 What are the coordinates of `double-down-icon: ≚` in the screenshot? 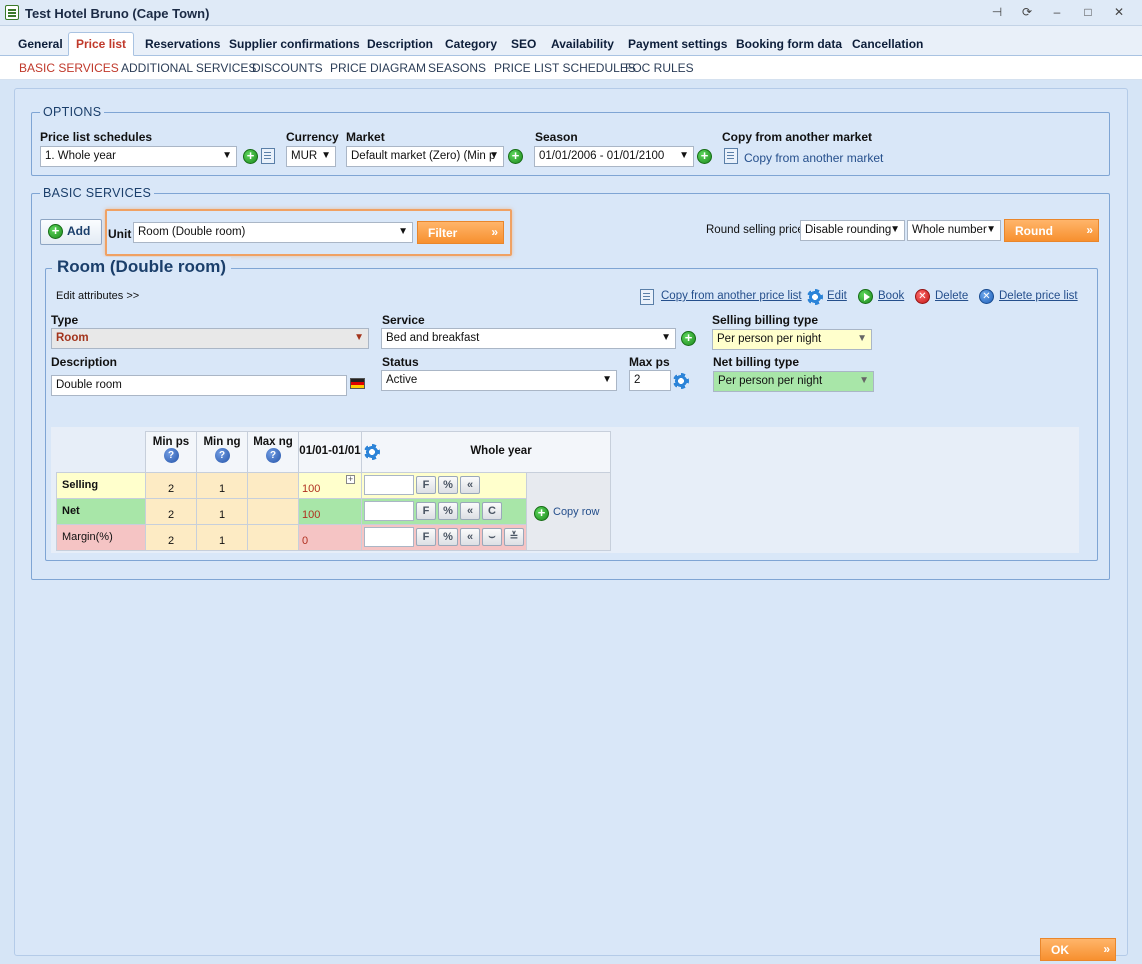 It's located at (514, 537).